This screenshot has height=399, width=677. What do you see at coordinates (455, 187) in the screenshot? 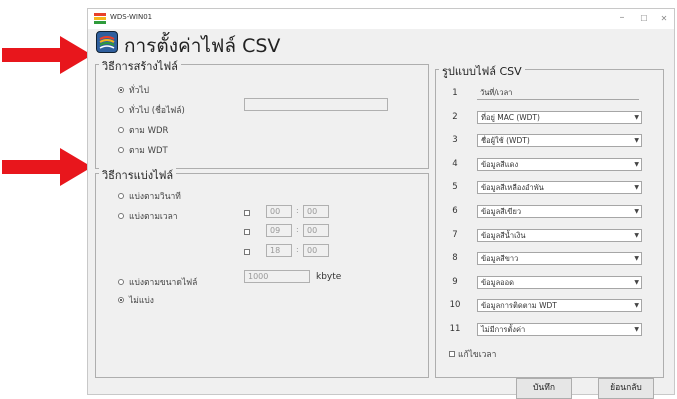
I see `format-row-number: 5` at bounding box center [455, 187].